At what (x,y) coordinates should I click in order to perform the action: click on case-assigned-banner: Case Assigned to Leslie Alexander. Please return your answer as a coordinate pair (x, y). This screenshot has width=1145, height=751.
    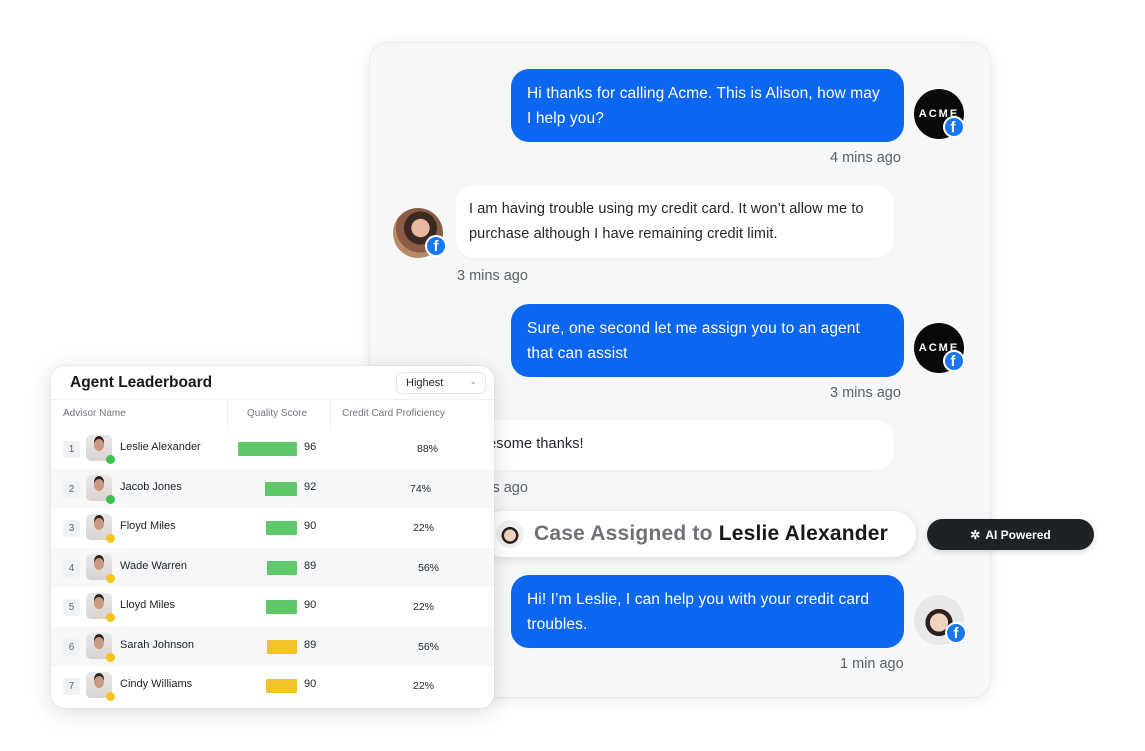
    Looking at the image, I should click on (698, 534).